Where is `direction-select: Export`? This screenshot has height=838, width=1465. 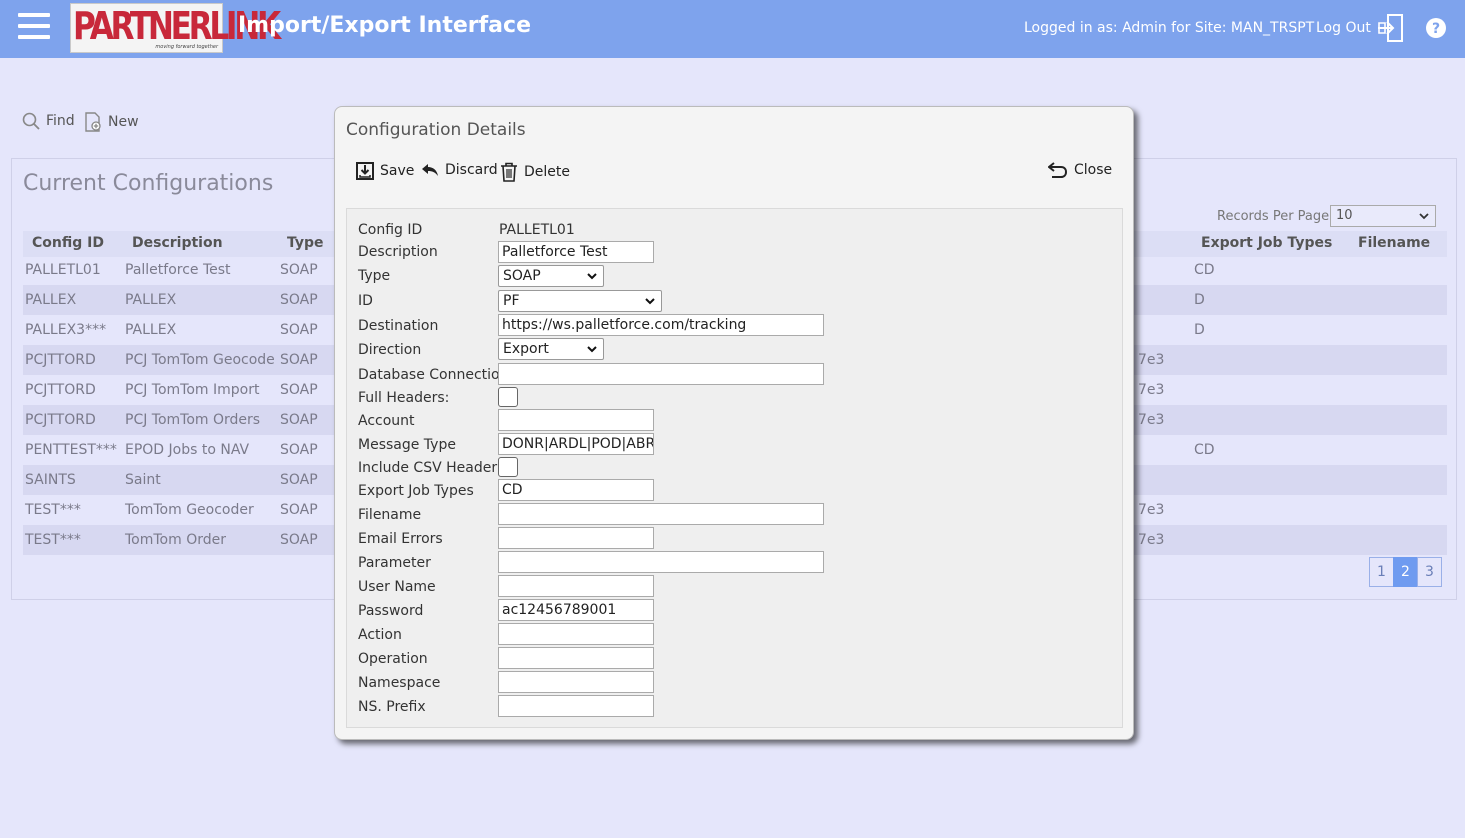
direction-select: Export is located at coordinates (551, 349).